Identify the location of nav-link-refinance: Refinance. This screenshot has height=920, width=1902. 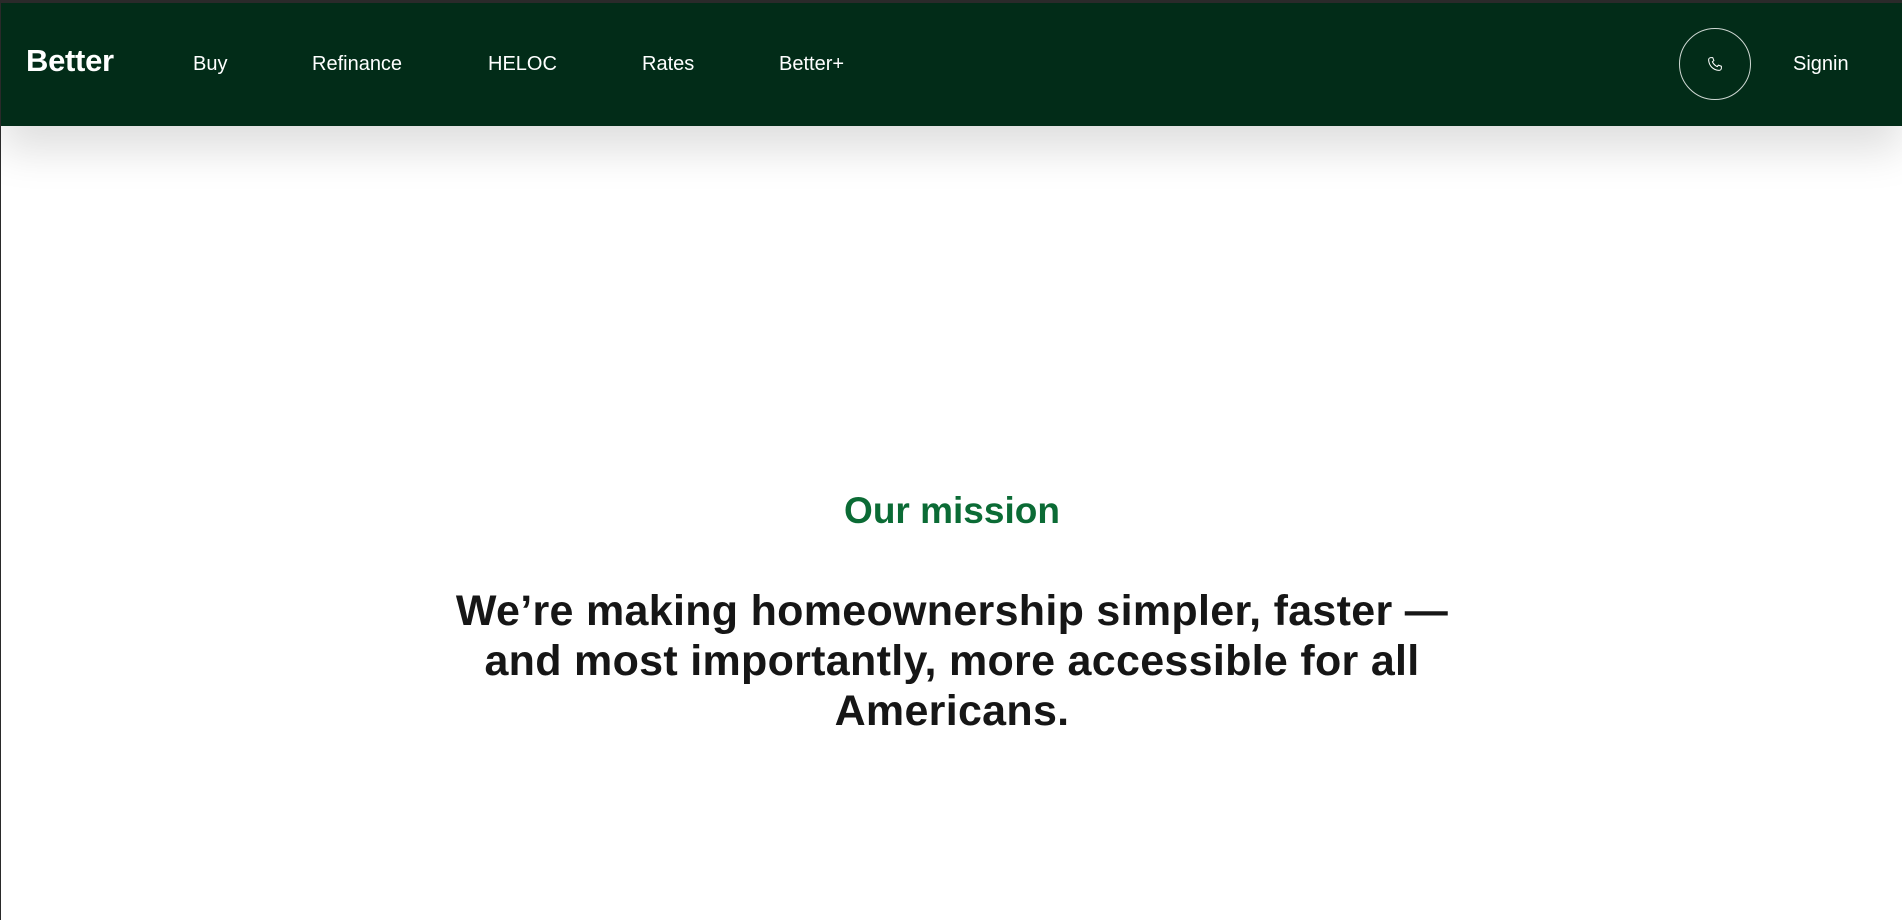
(357, 64).